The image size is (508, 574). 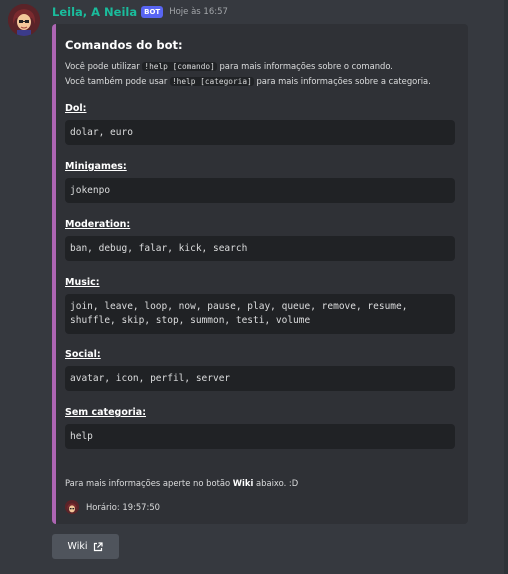 I want to click on footer-text-part: Para mais informações aperte no botão, so click(x=149, y=483).